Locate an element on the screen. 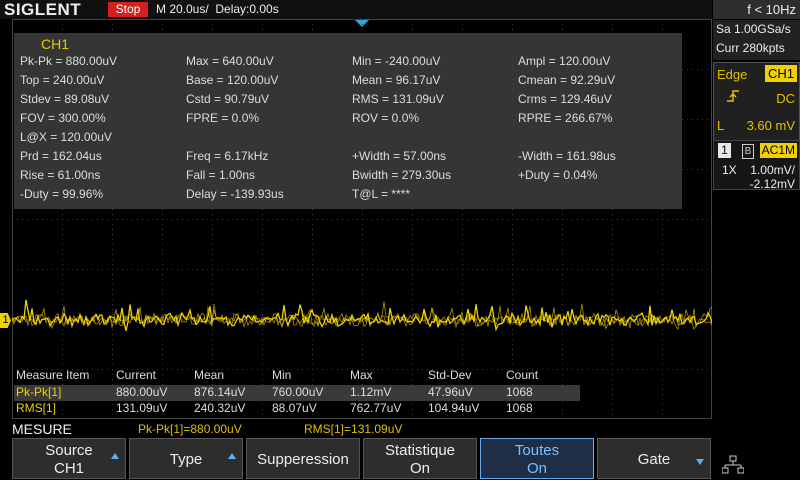  type-softkey: Type is located at coordinates (186, 458).